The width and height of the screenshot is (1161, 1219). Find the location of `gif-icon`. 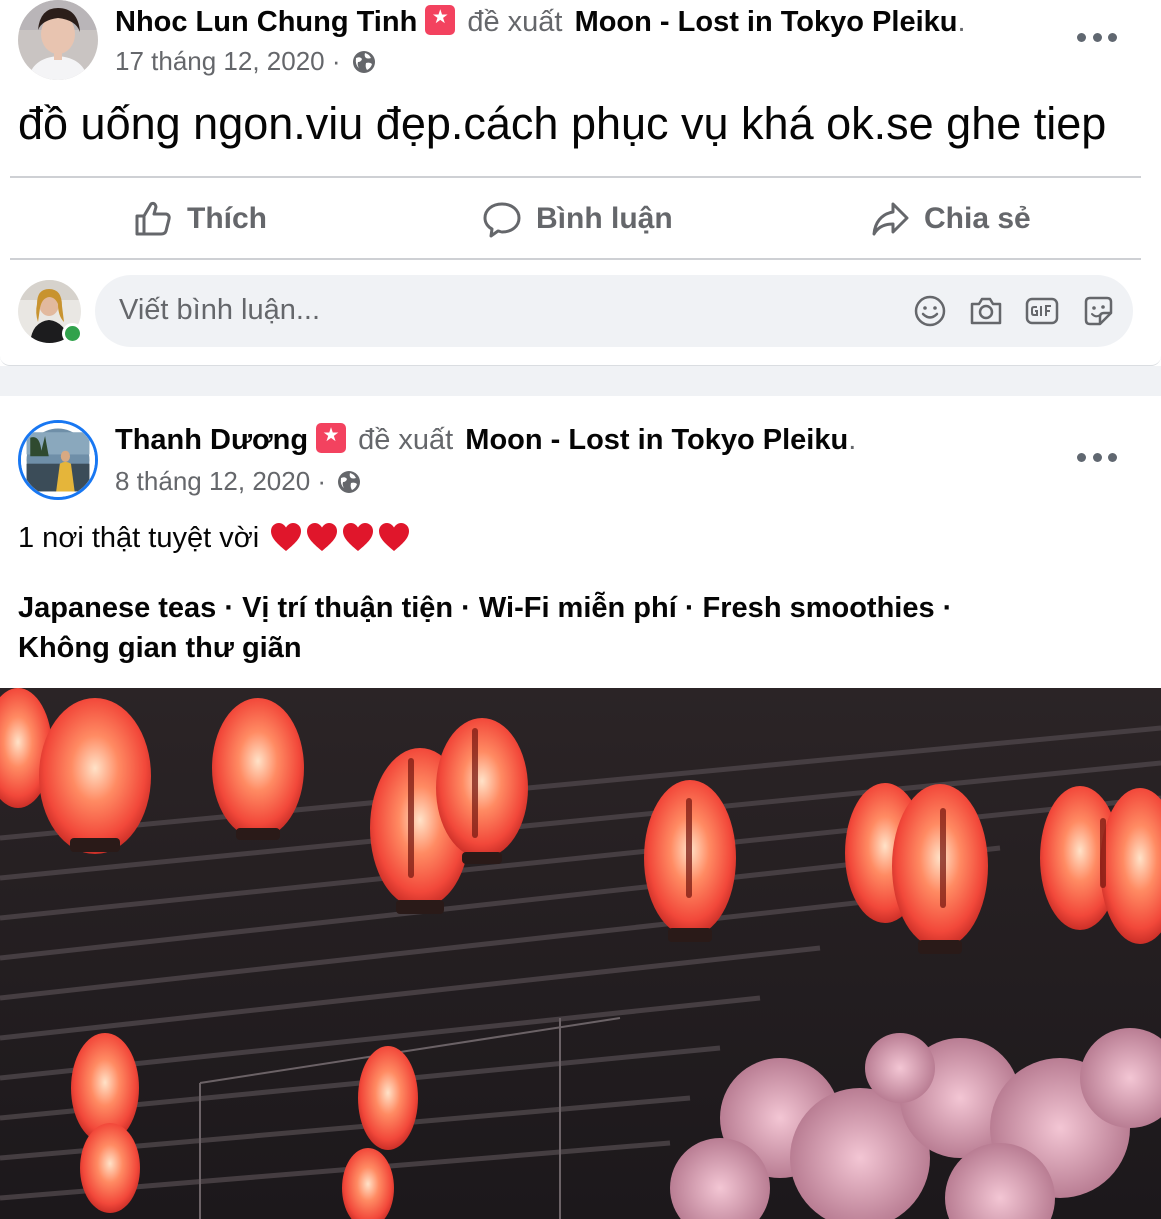

gif-icon is located at coordinates (1042, 311).